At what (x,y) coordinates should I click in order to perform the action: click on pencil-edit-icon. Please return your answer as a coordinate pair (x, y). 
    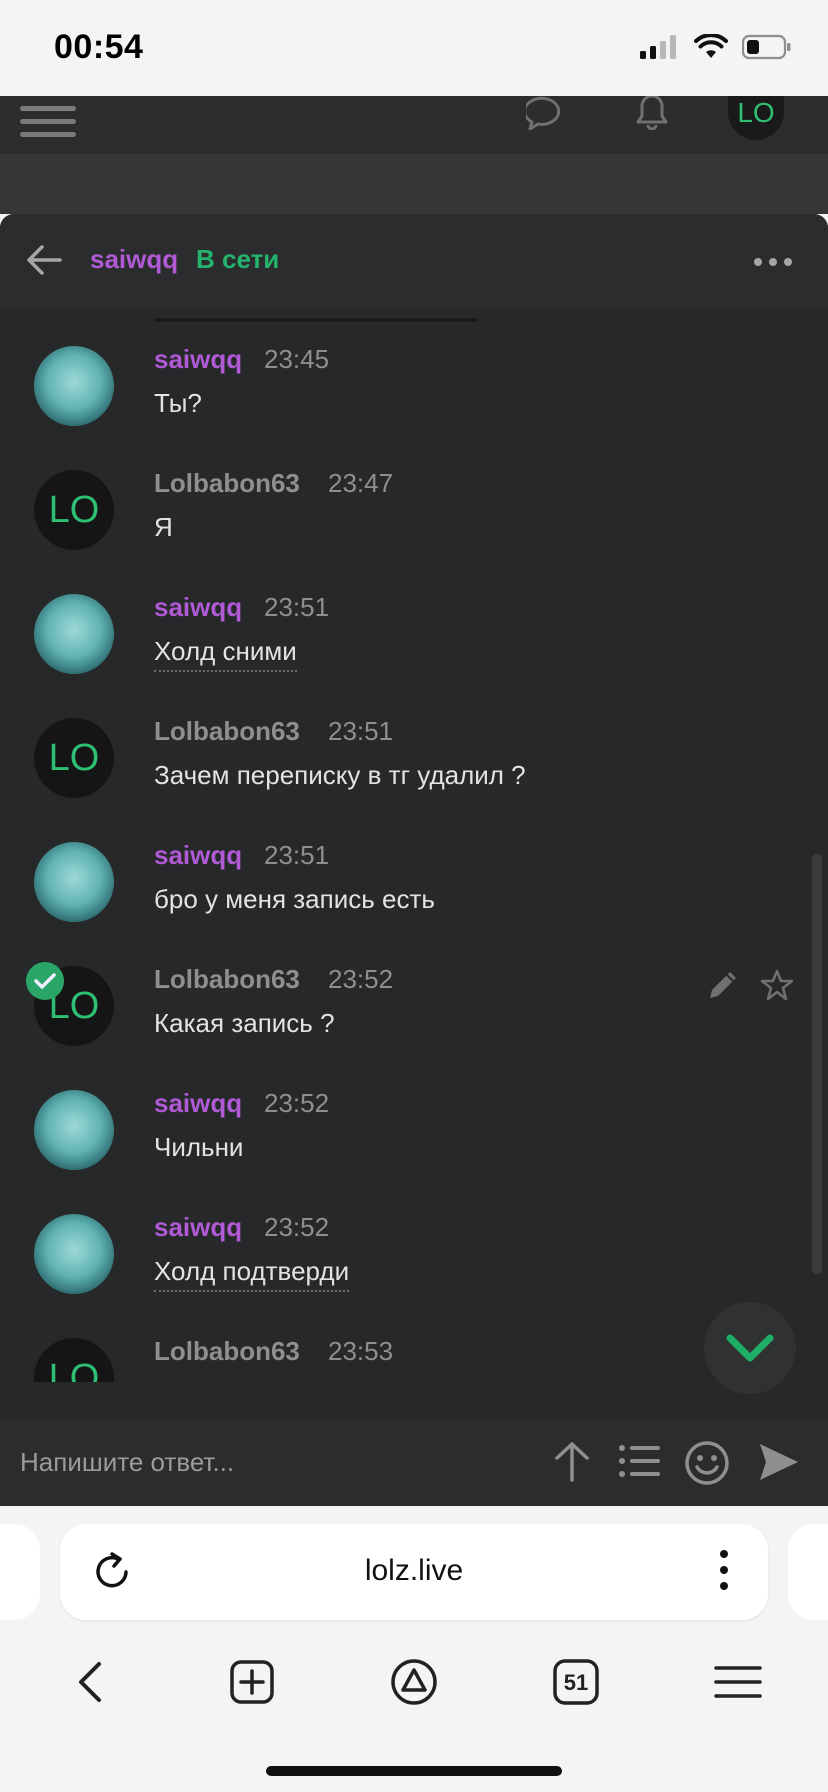
    Looking at the image, I should click on (723, 985).